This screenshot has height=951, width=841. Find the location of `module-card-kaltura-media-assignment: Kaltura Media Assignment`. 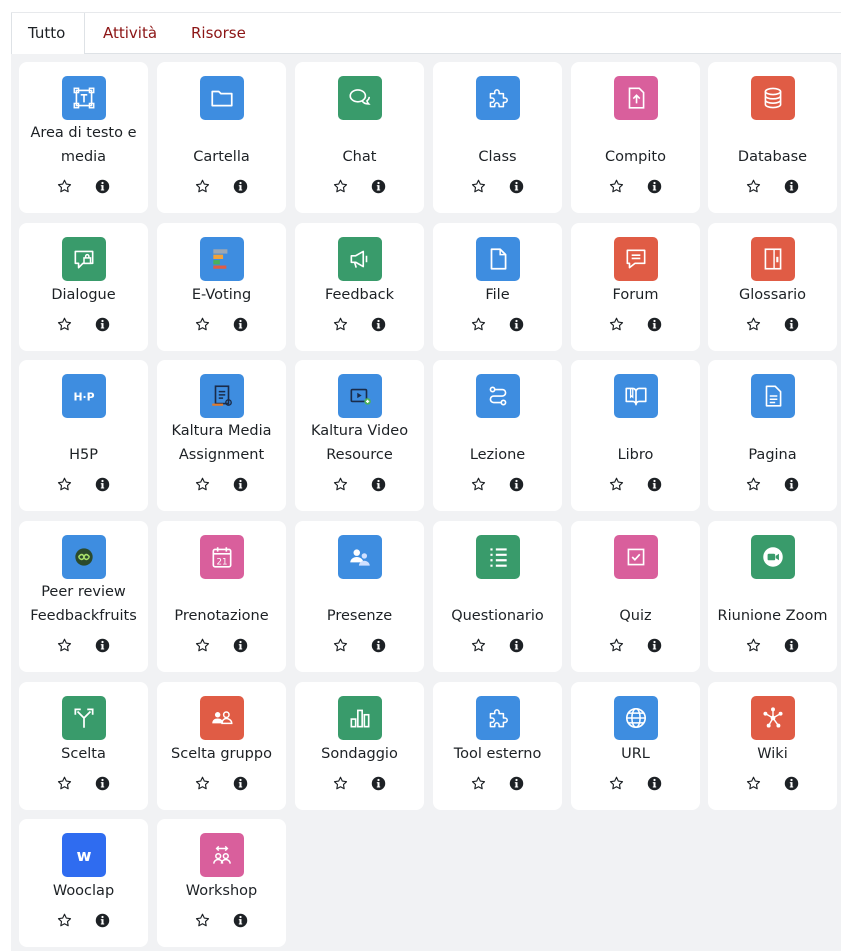

module-card-kaltura-media-assignment: Kaltura Media Assignment is located at coordinates (221, 435).